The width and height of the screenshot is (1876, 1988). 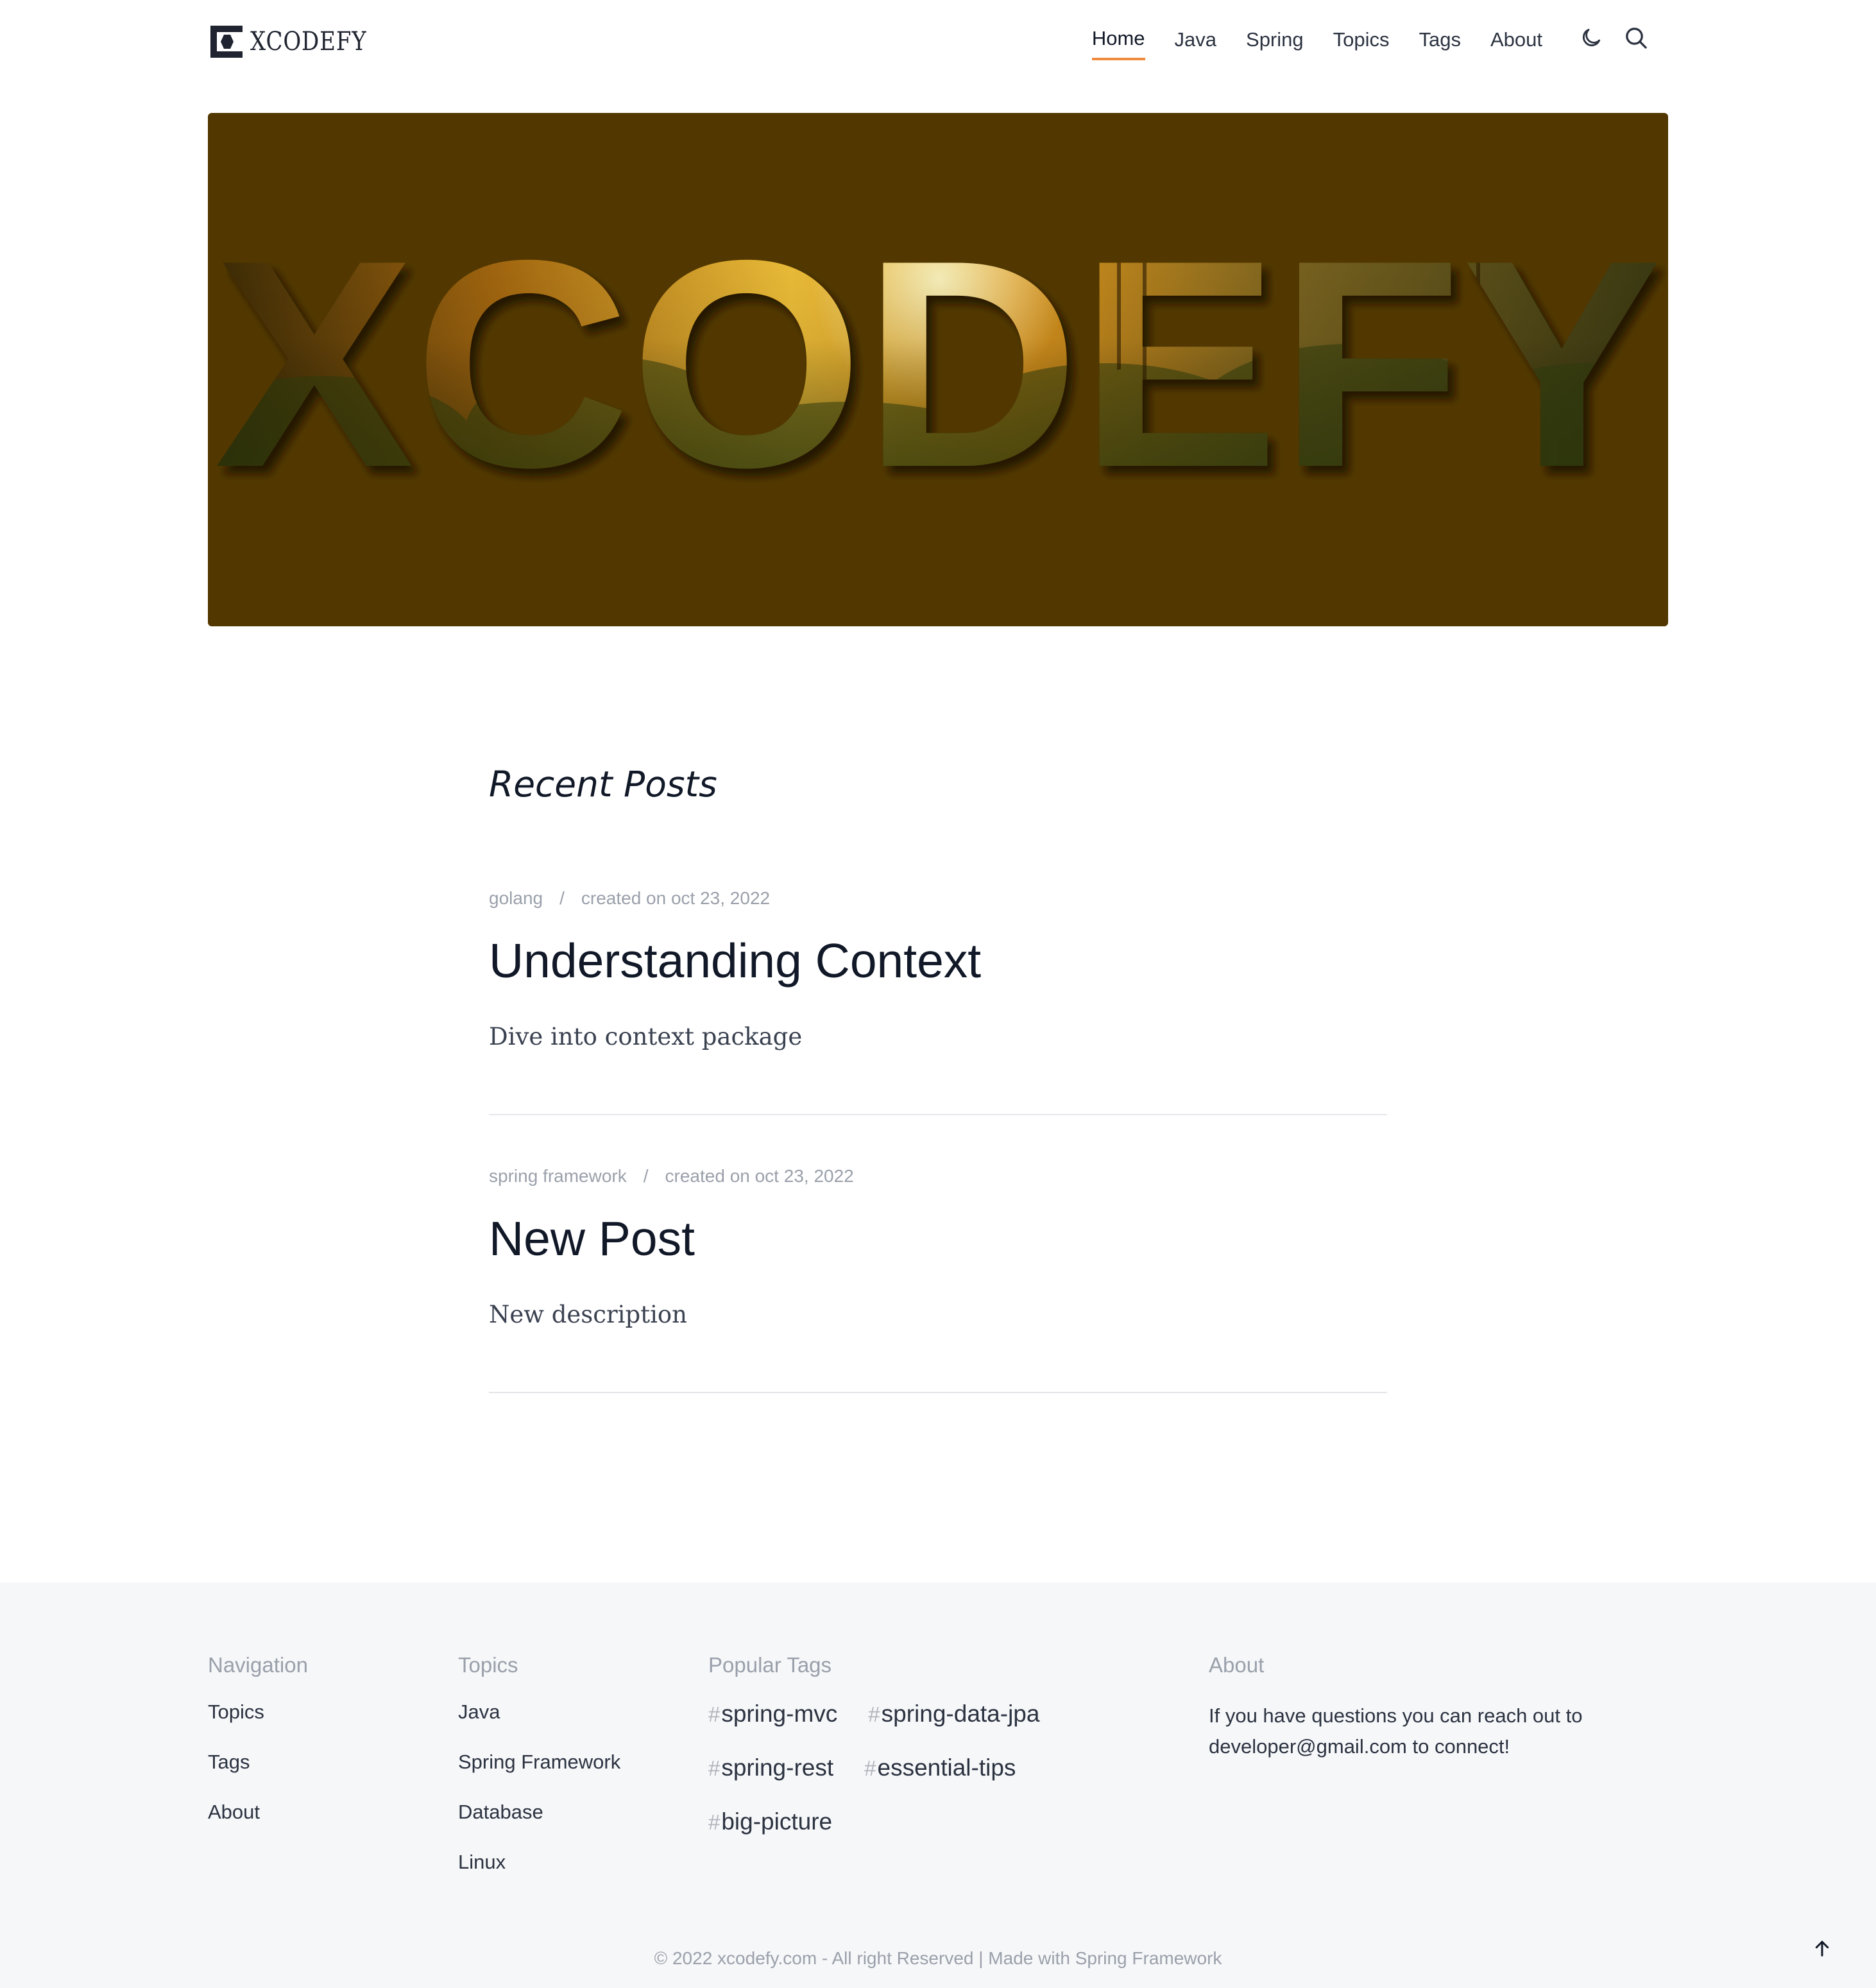 I want to click on logo-icon, so click(x=226, y=42).